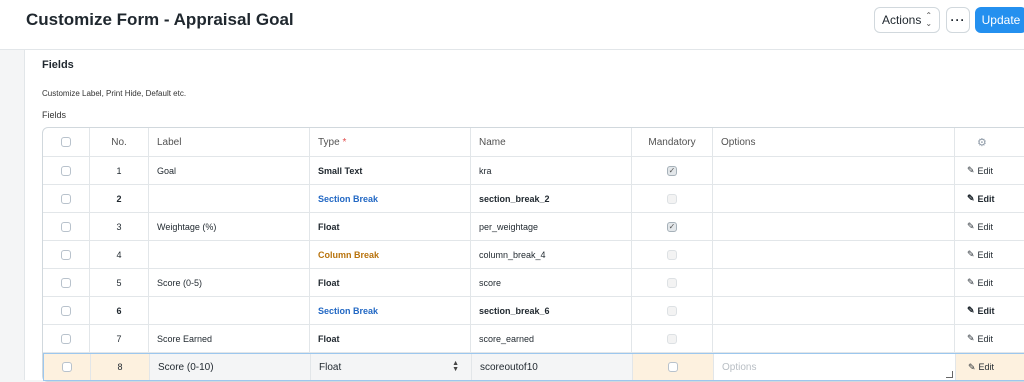 The height and width of the screenshot is (382, 1024). I want to click on row-label: Score (0-5), so click(229, 282).